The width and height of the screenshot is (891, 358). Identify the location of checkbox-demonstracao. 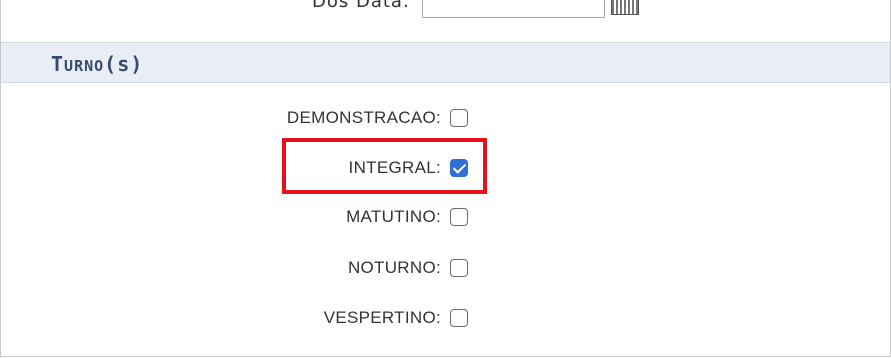
(459, 118).